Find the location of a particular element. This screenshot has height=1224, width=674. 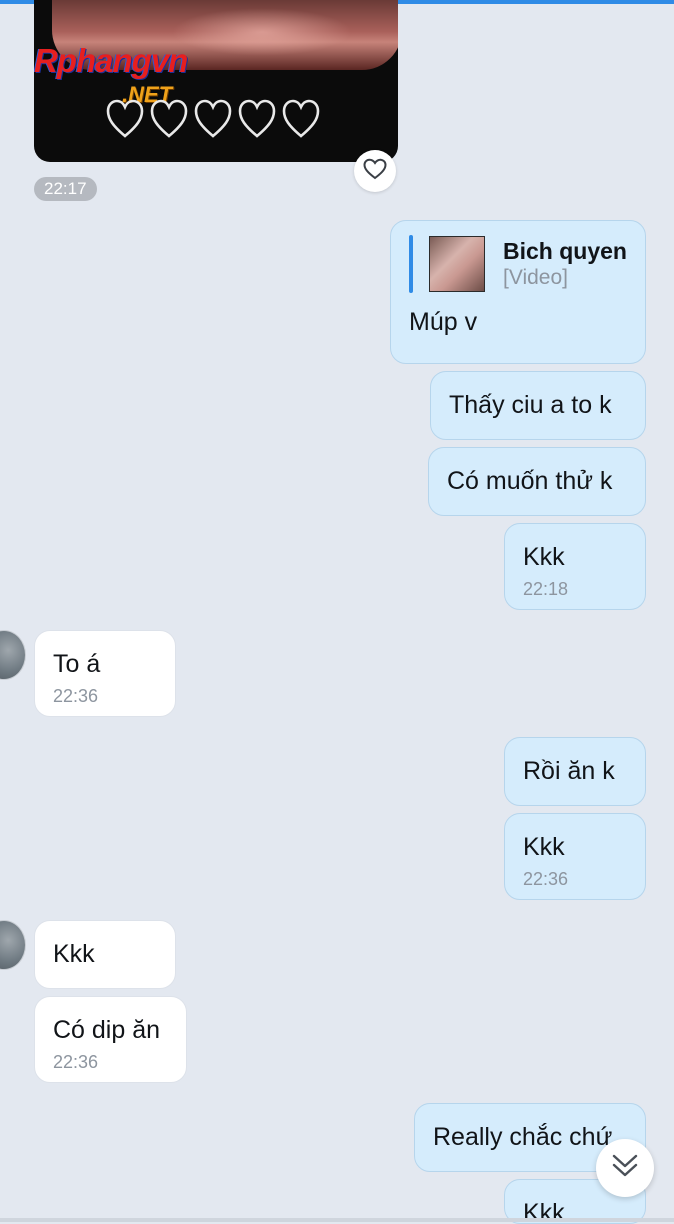

message-bubble: Kkk 22:36 is located at coordinates (575, 856).